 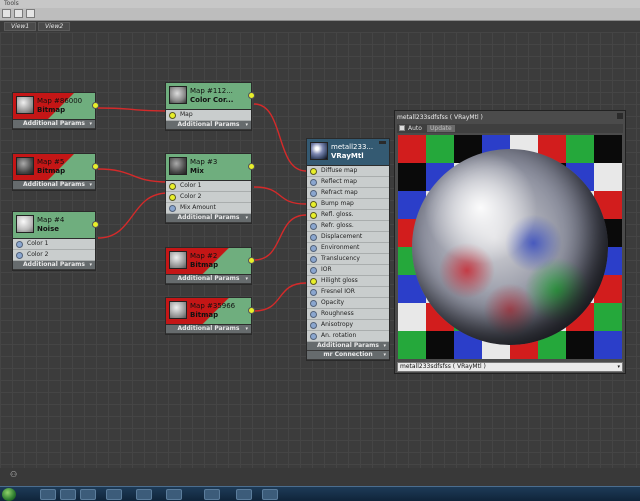 I want to click on mr-connection-rollout: mr Connection ▾, so click(x=348, y=355).